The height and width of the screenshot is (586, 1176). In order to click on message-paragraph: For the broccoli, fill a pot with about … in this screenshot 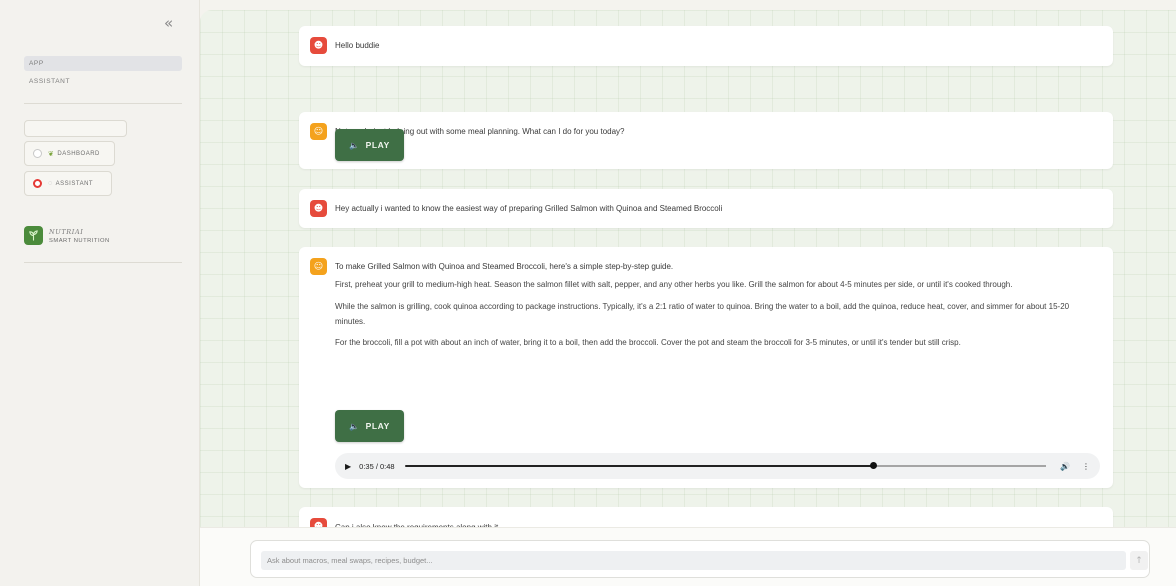, I will do `click(648, 343)`.